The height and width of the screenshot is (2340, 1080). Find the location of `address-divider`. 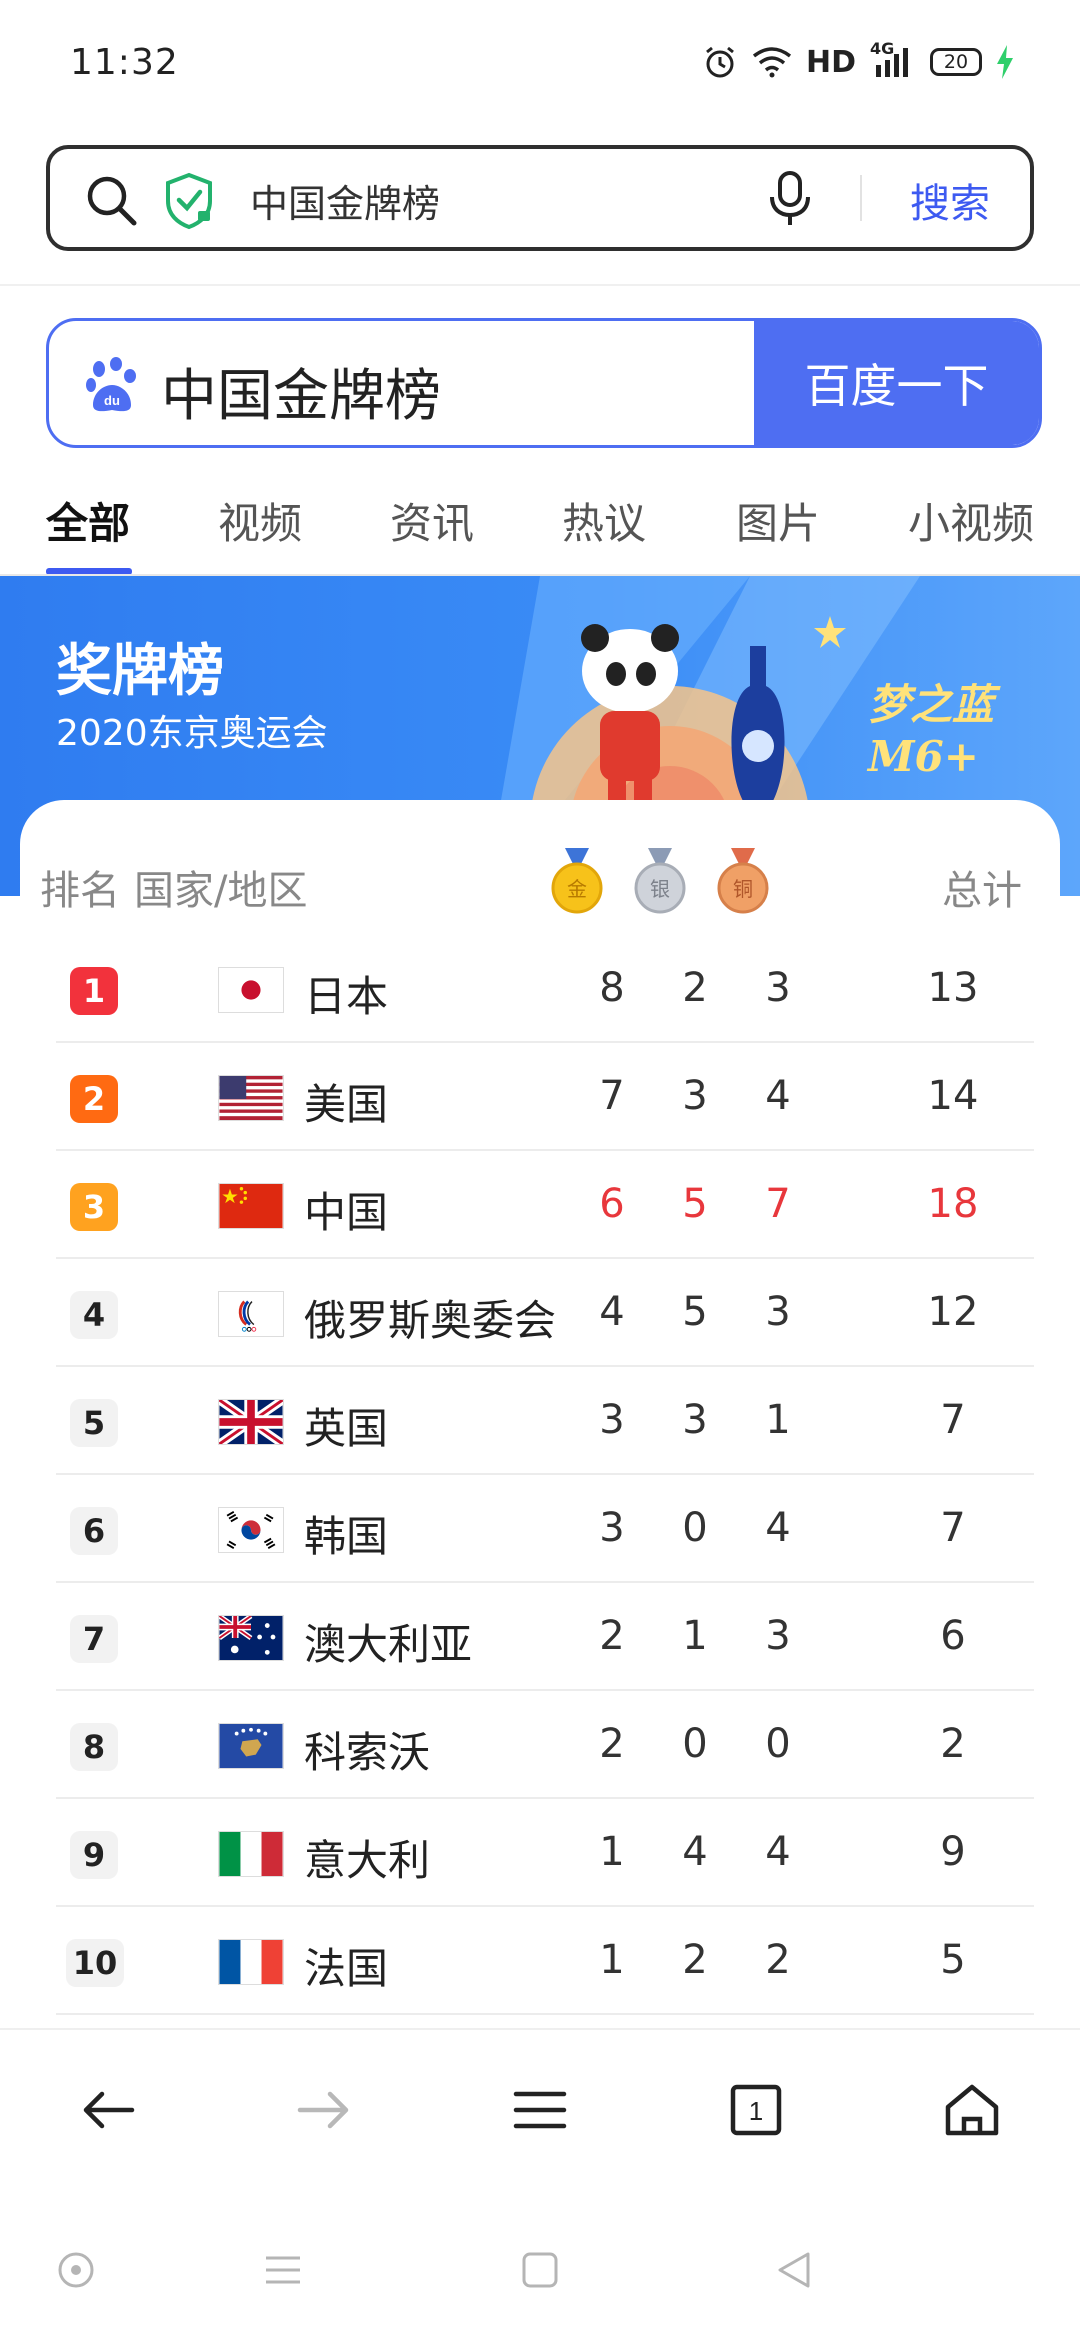

address-divider is located at coordinates (861, 198).